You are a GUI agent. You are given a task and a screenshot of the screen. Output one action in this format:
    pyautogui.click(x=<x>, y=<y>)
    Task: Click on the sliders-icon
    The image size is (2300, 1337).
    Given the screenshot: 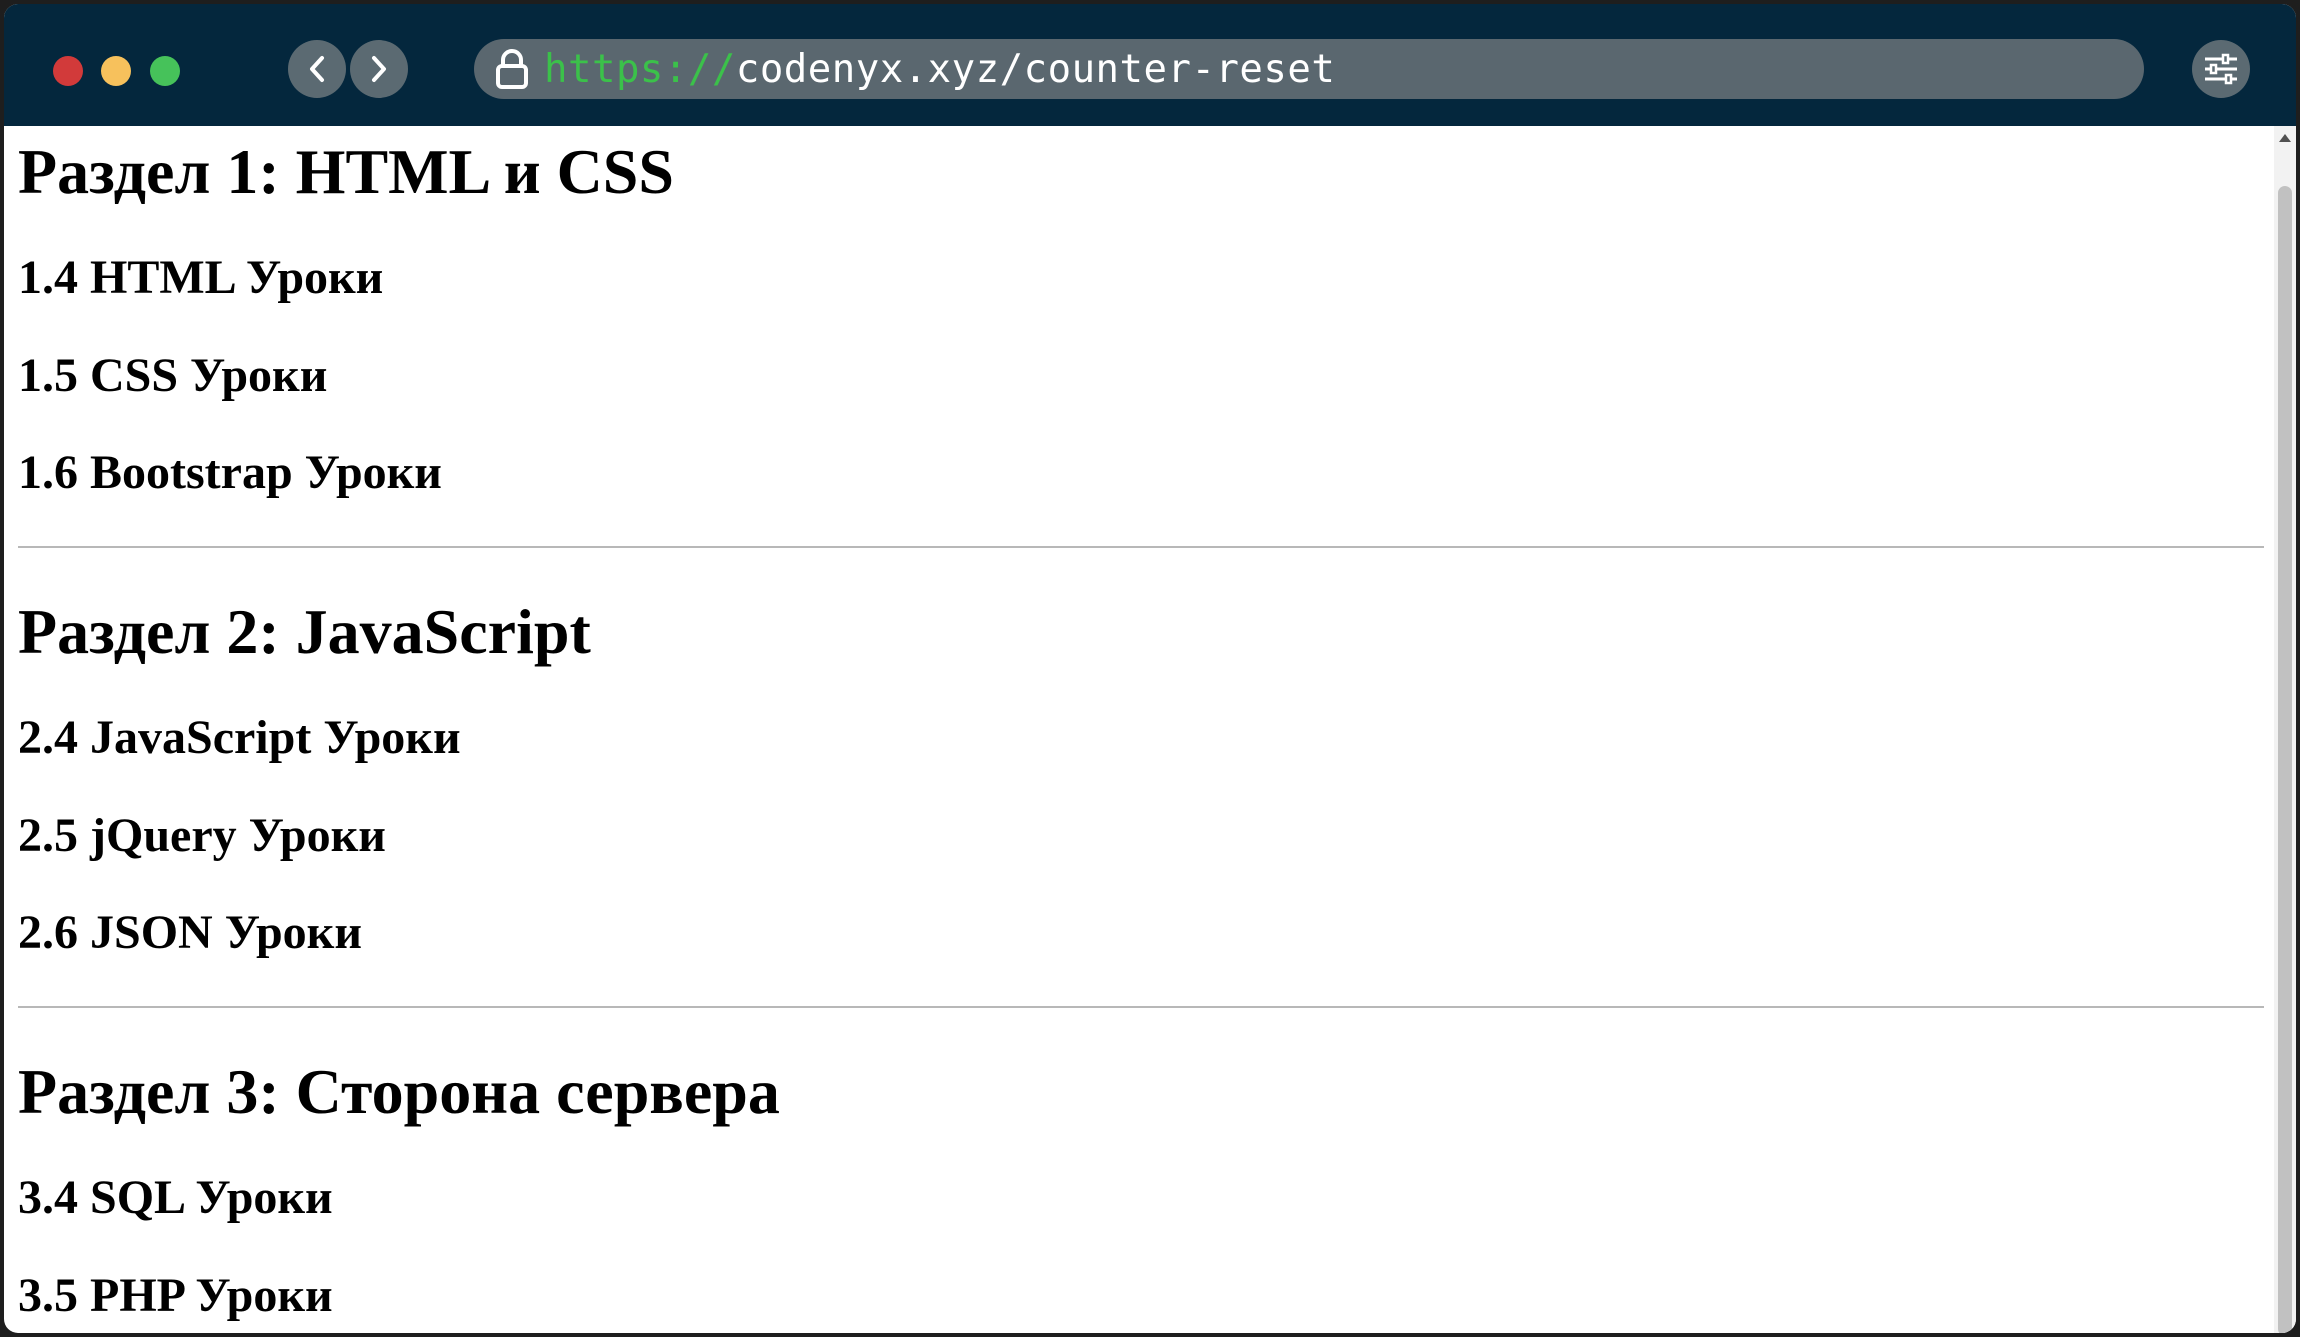 What is the action you would take?
    pyautogui.click(x=2221, y=69)
    